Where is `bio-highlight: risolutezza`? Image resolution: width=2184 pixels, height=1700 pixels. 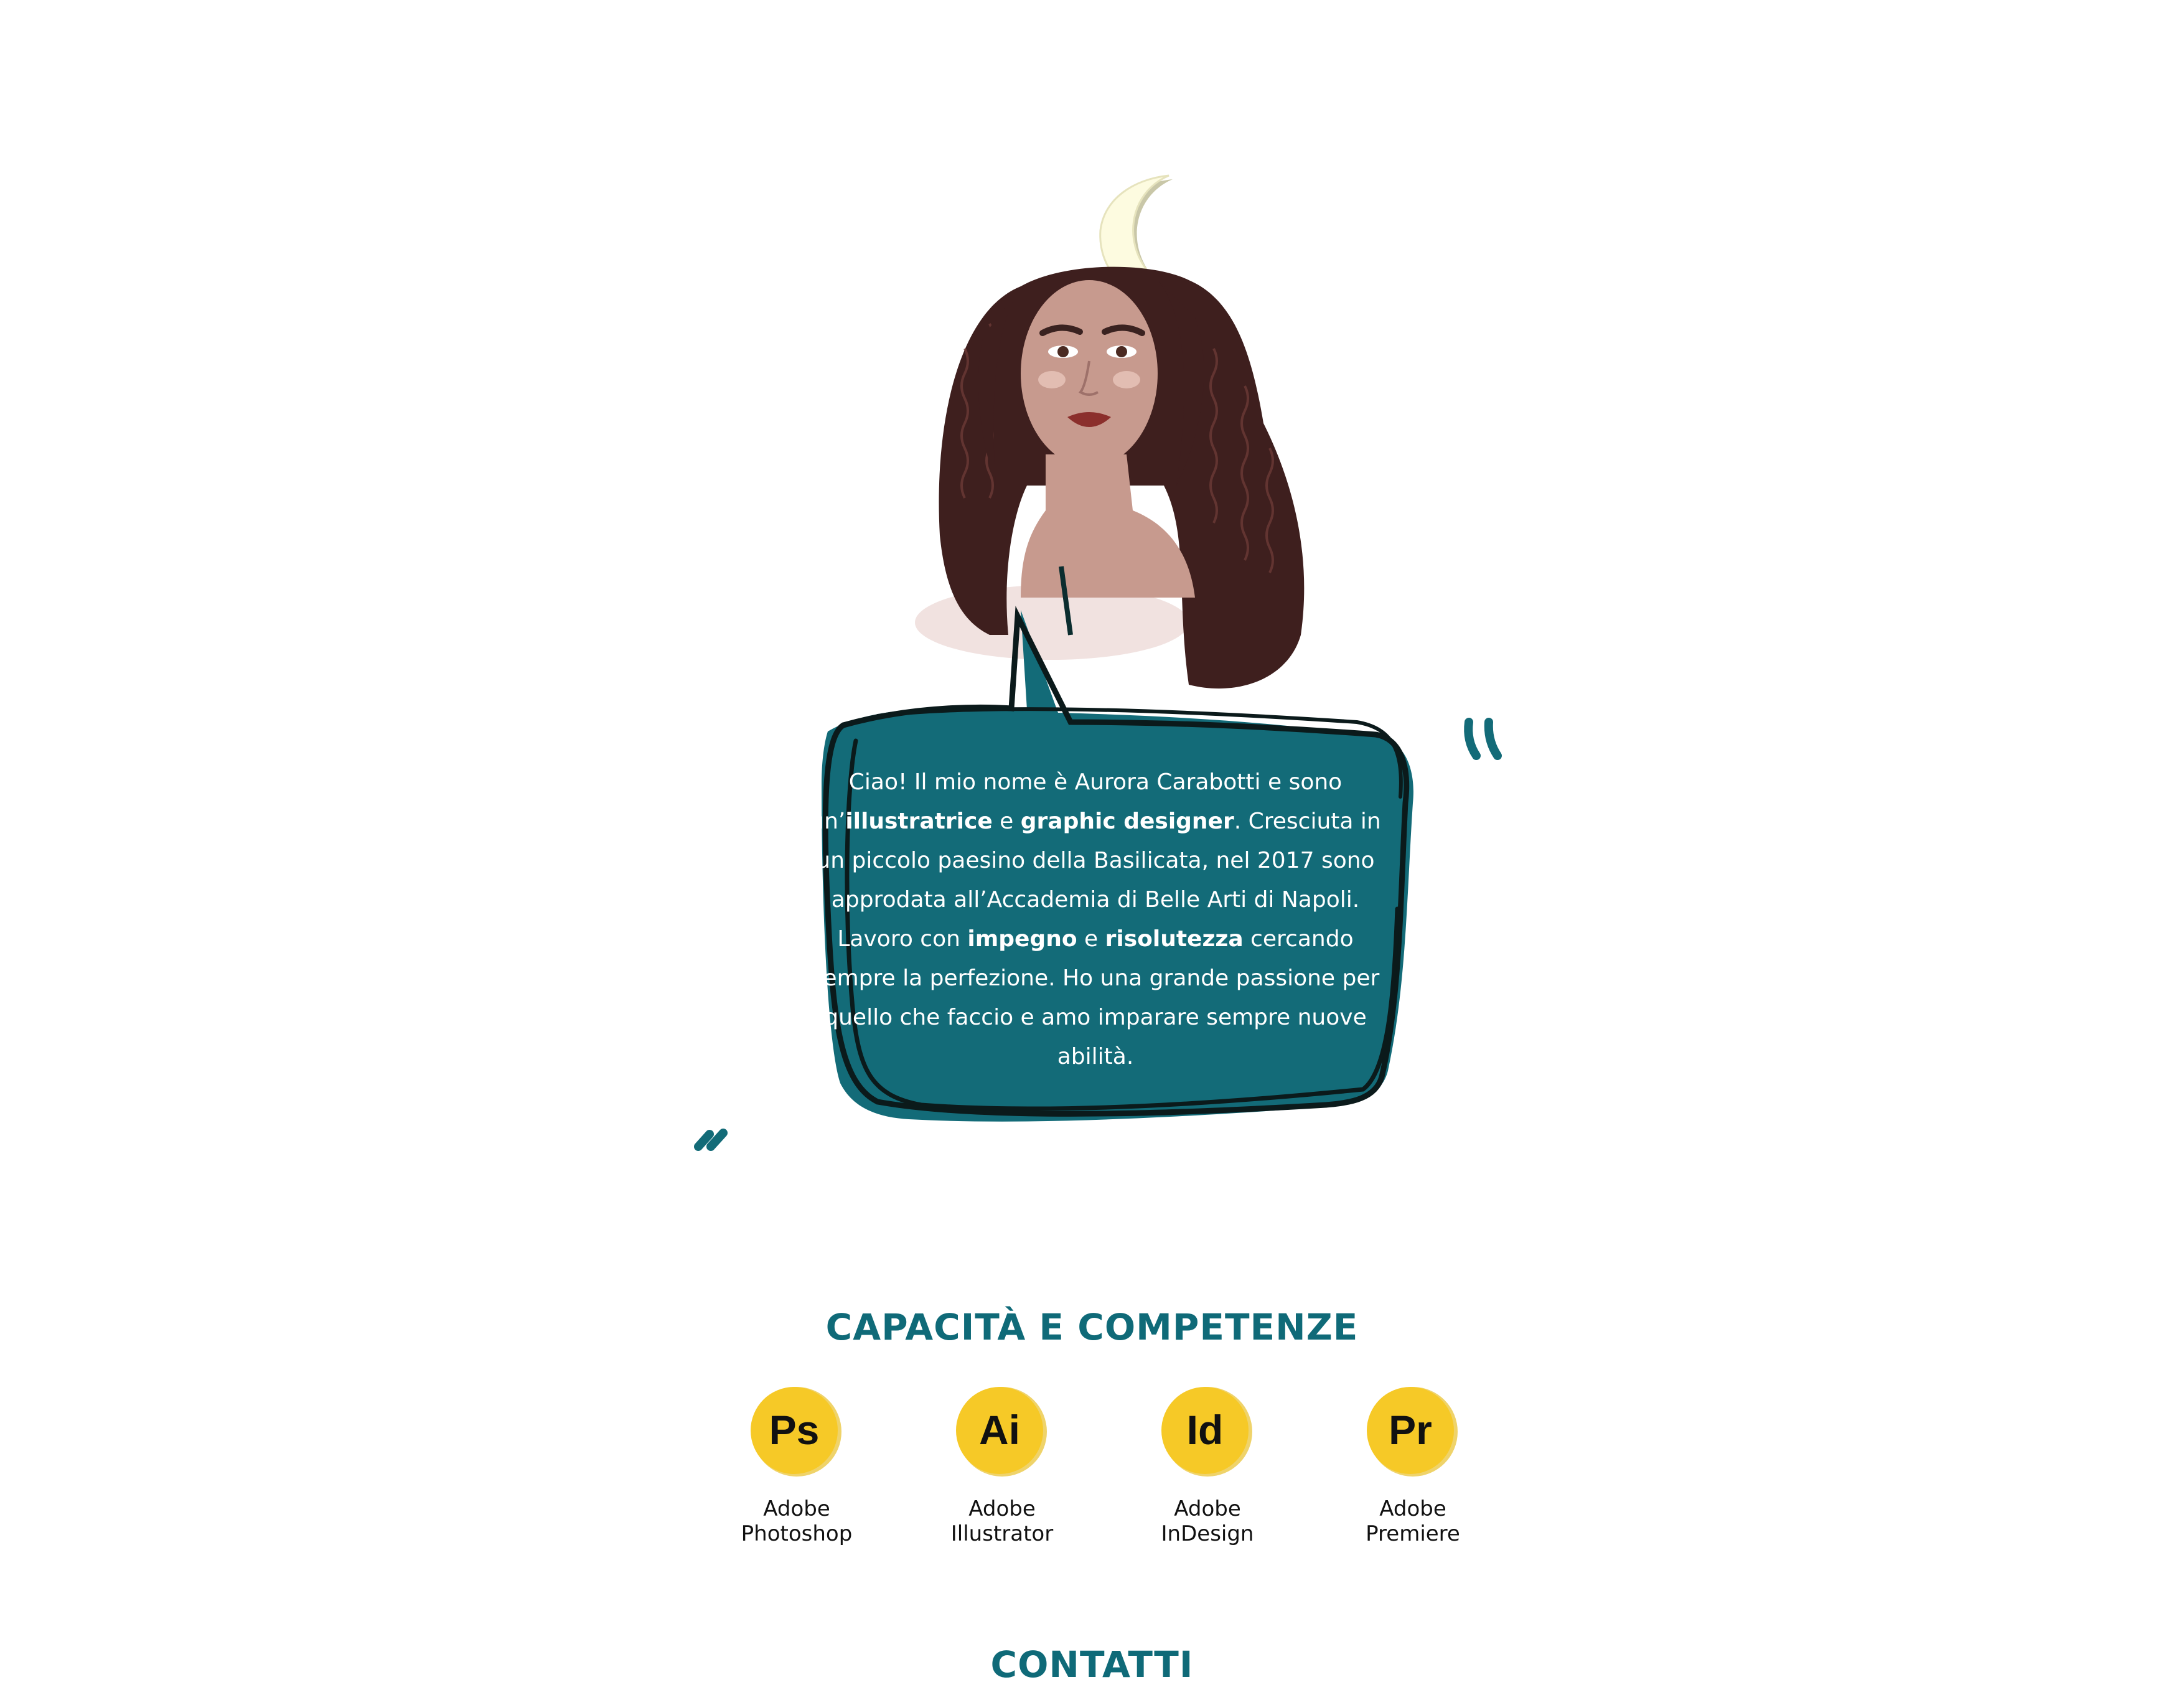 bio-highlight: risolutezza is located at coordinates (1174, 939).